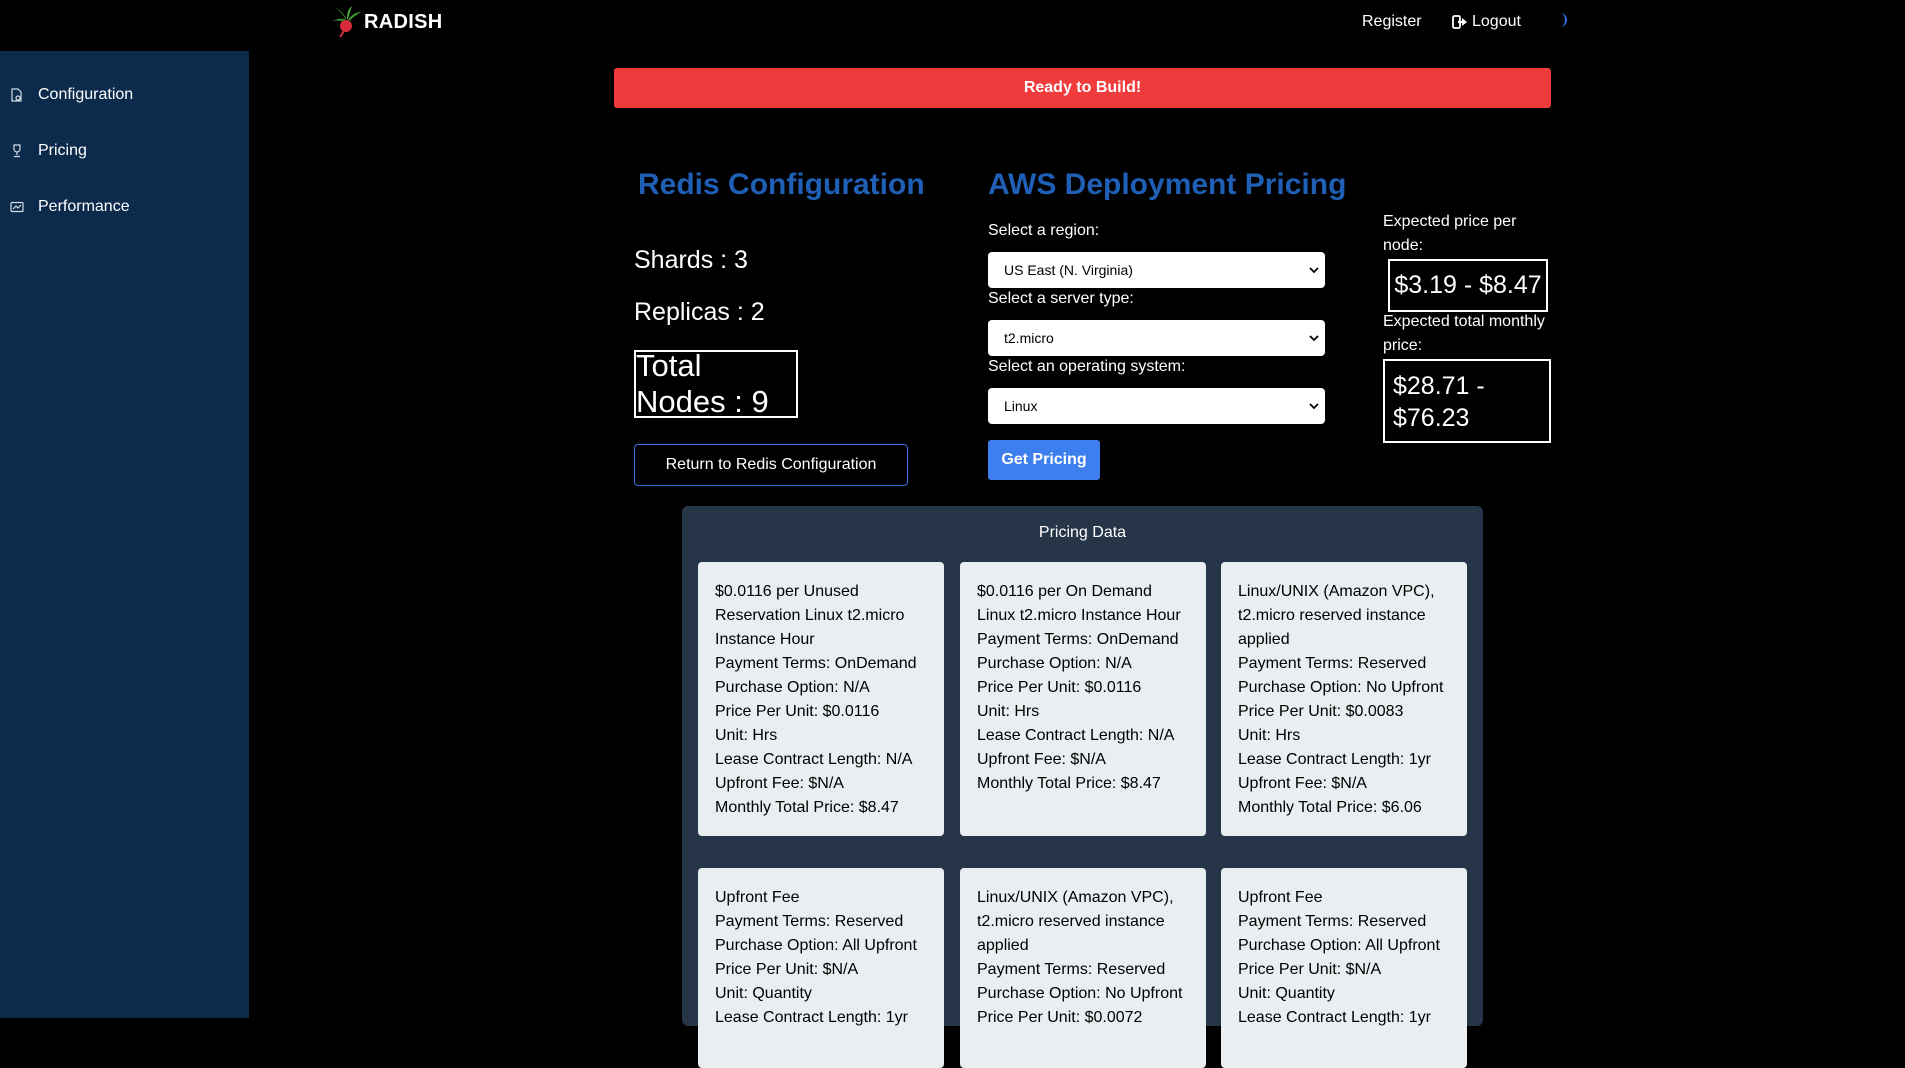 The width and height of the screenshot is (1905, 1068). I want to click on dark-mode-toggle-icon, so click(1562, 20).